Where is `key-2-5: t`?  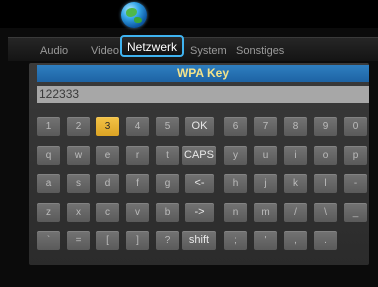
key-2-5: t is located at coordinates (167, 155).